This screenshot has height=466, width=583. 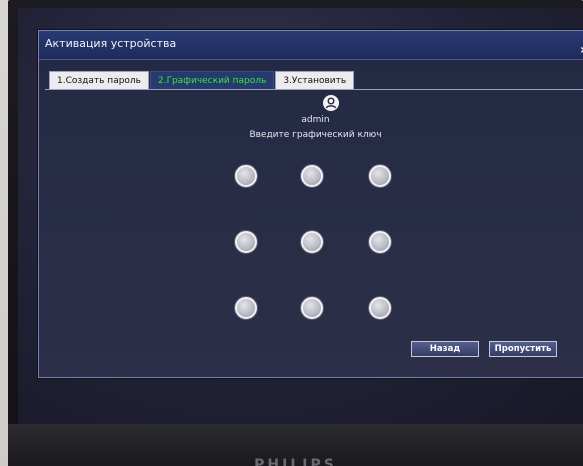 I want to click on dialog-title: Активация устройства, so click(x=111, y=43).